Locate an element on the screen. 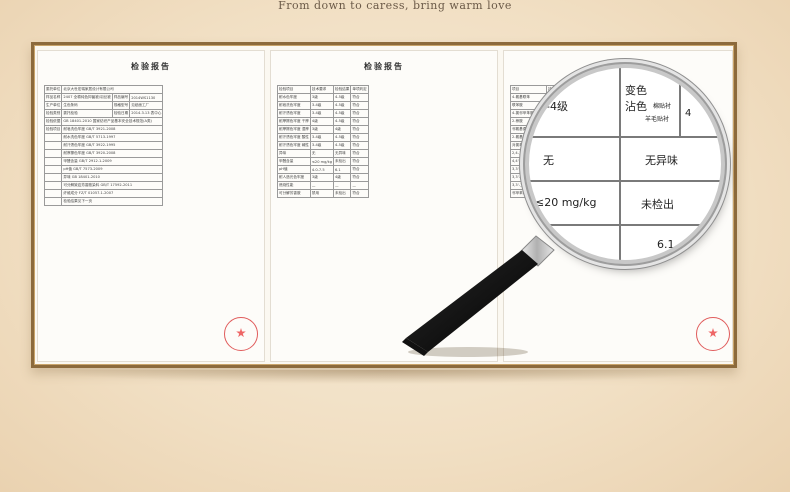 The height and width of the screenshot is (492, 790). table-cell: 样品编号 is located at coordinates (121, 97).